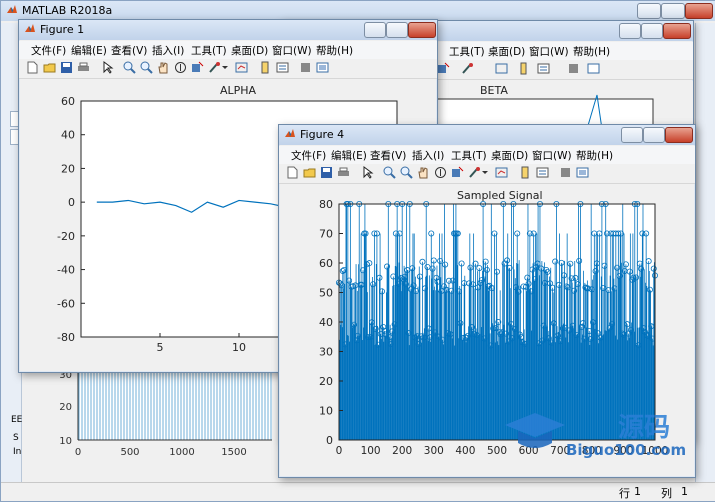 Image resolution: width=715 pixels, height=502 pixels. Describe the element at coordinates (679, 135) in the screenshot. I see `figure4-close-button` at that location.